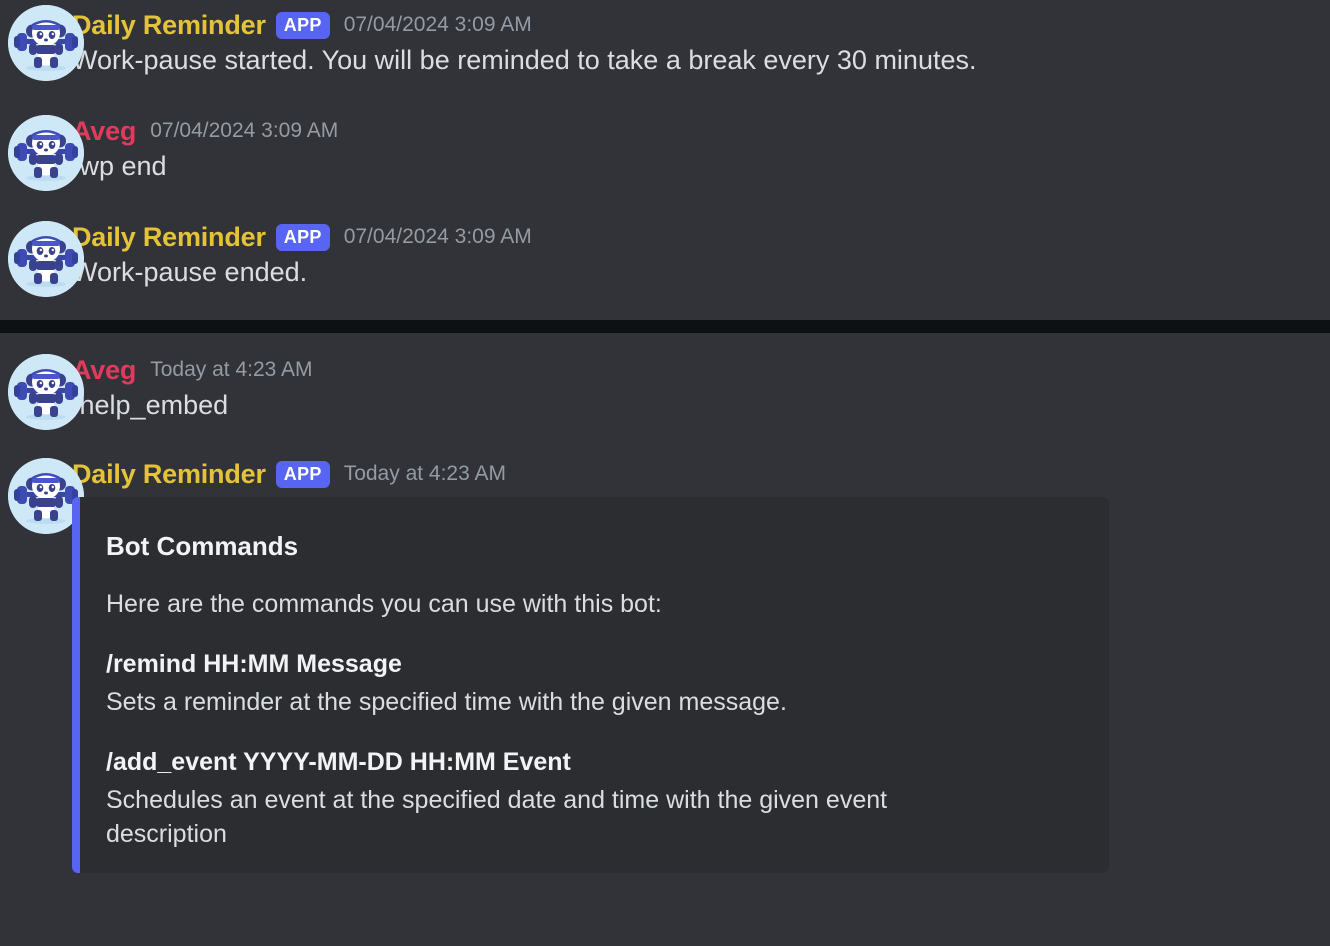 This screenshot has height=946, width=1330. Describe the element at coordinates (202, 546) in the screenshot. I see `embed-title: Bot Commands` at that location.